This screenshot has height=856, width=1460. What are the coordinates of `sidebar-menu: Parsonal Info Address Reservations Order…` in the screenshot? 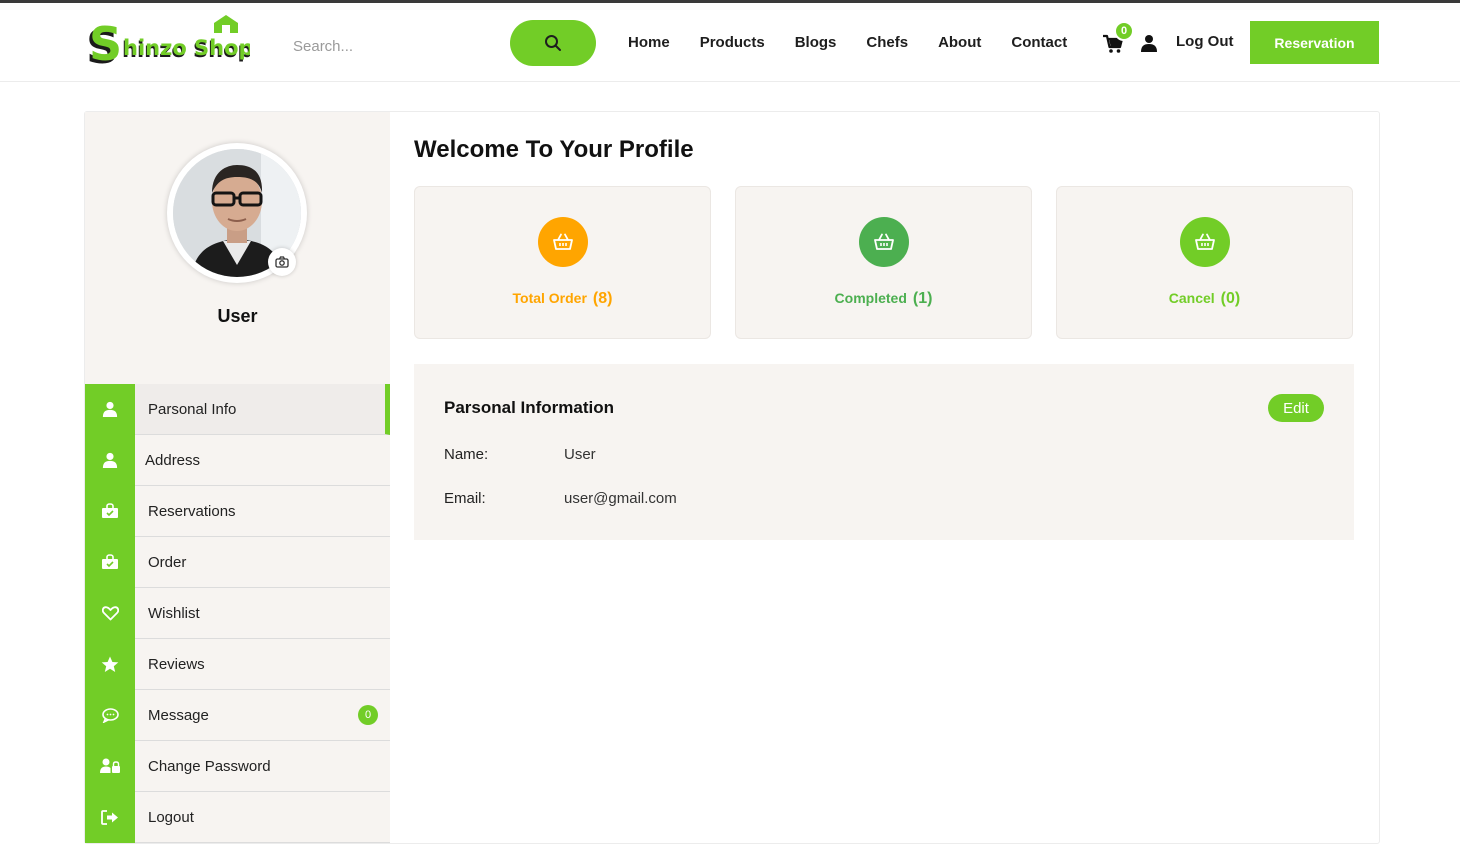 It's located at (237, 613).